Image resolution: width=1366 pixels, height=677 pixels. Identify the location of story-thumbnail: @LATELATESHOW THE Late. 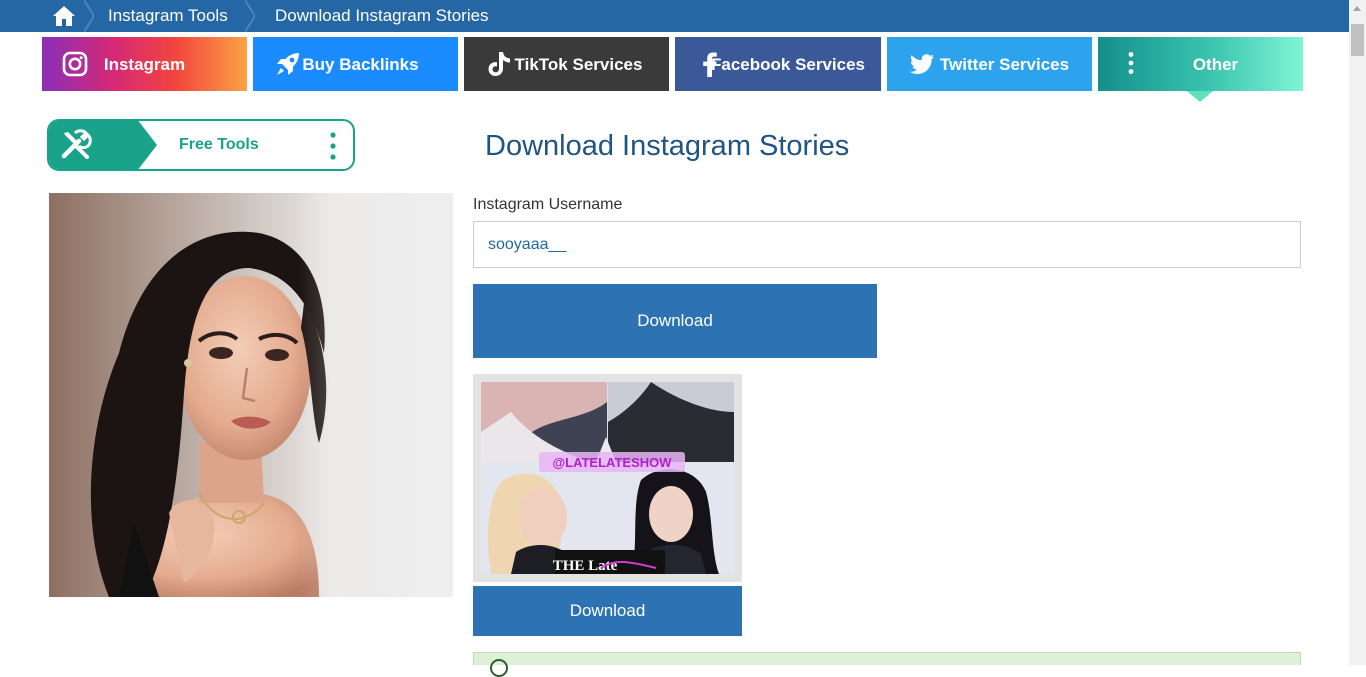
(607, 478).